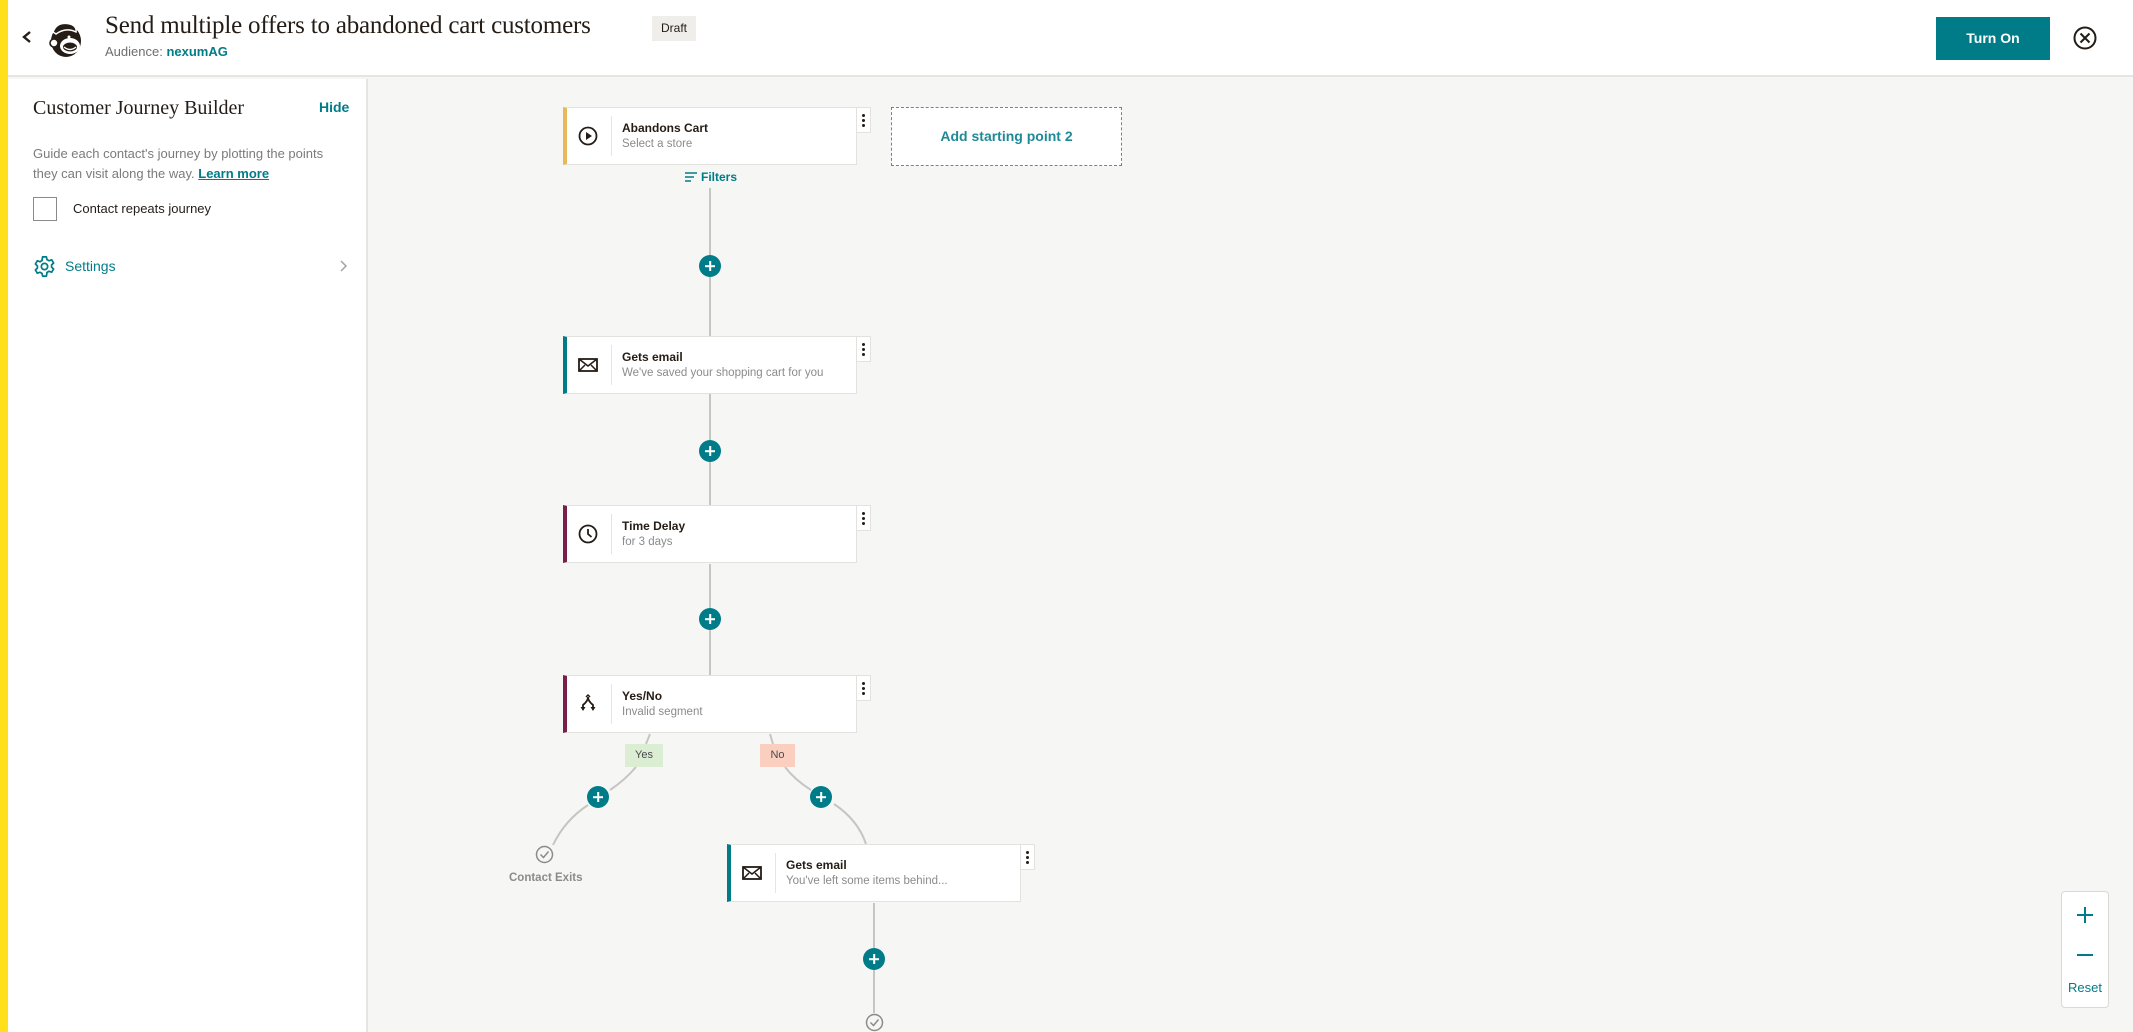 The image size is (2133, 1032). I want to click on mailchimp-logo-icon, so click(65, 39).